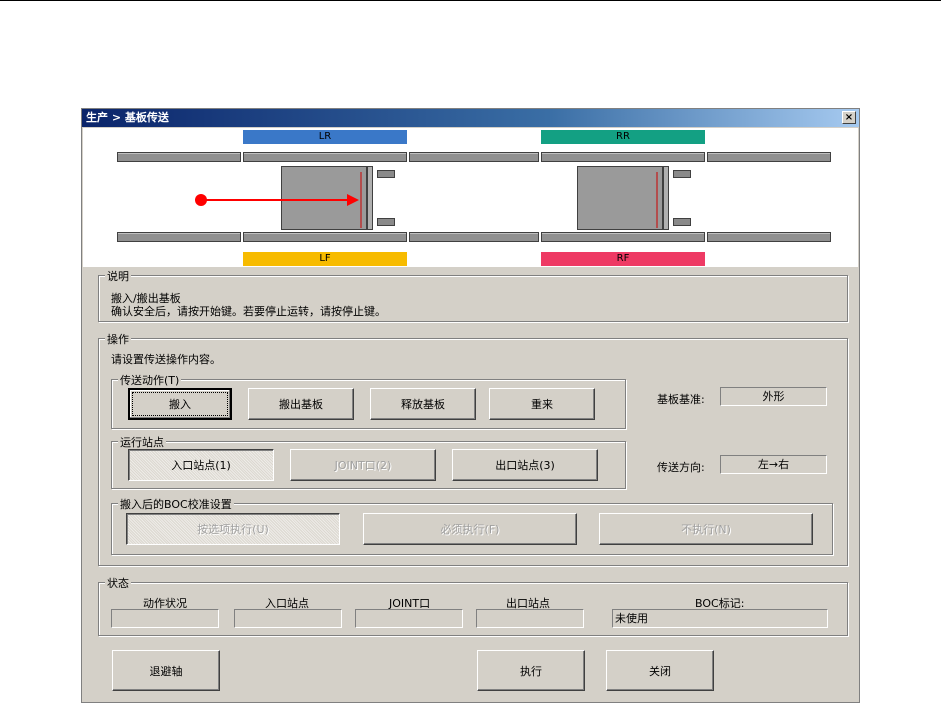 This screenshot has height=703, width=941. I want to click on title-bar: 生产 > 基板传送 ×, so click(470, 118).